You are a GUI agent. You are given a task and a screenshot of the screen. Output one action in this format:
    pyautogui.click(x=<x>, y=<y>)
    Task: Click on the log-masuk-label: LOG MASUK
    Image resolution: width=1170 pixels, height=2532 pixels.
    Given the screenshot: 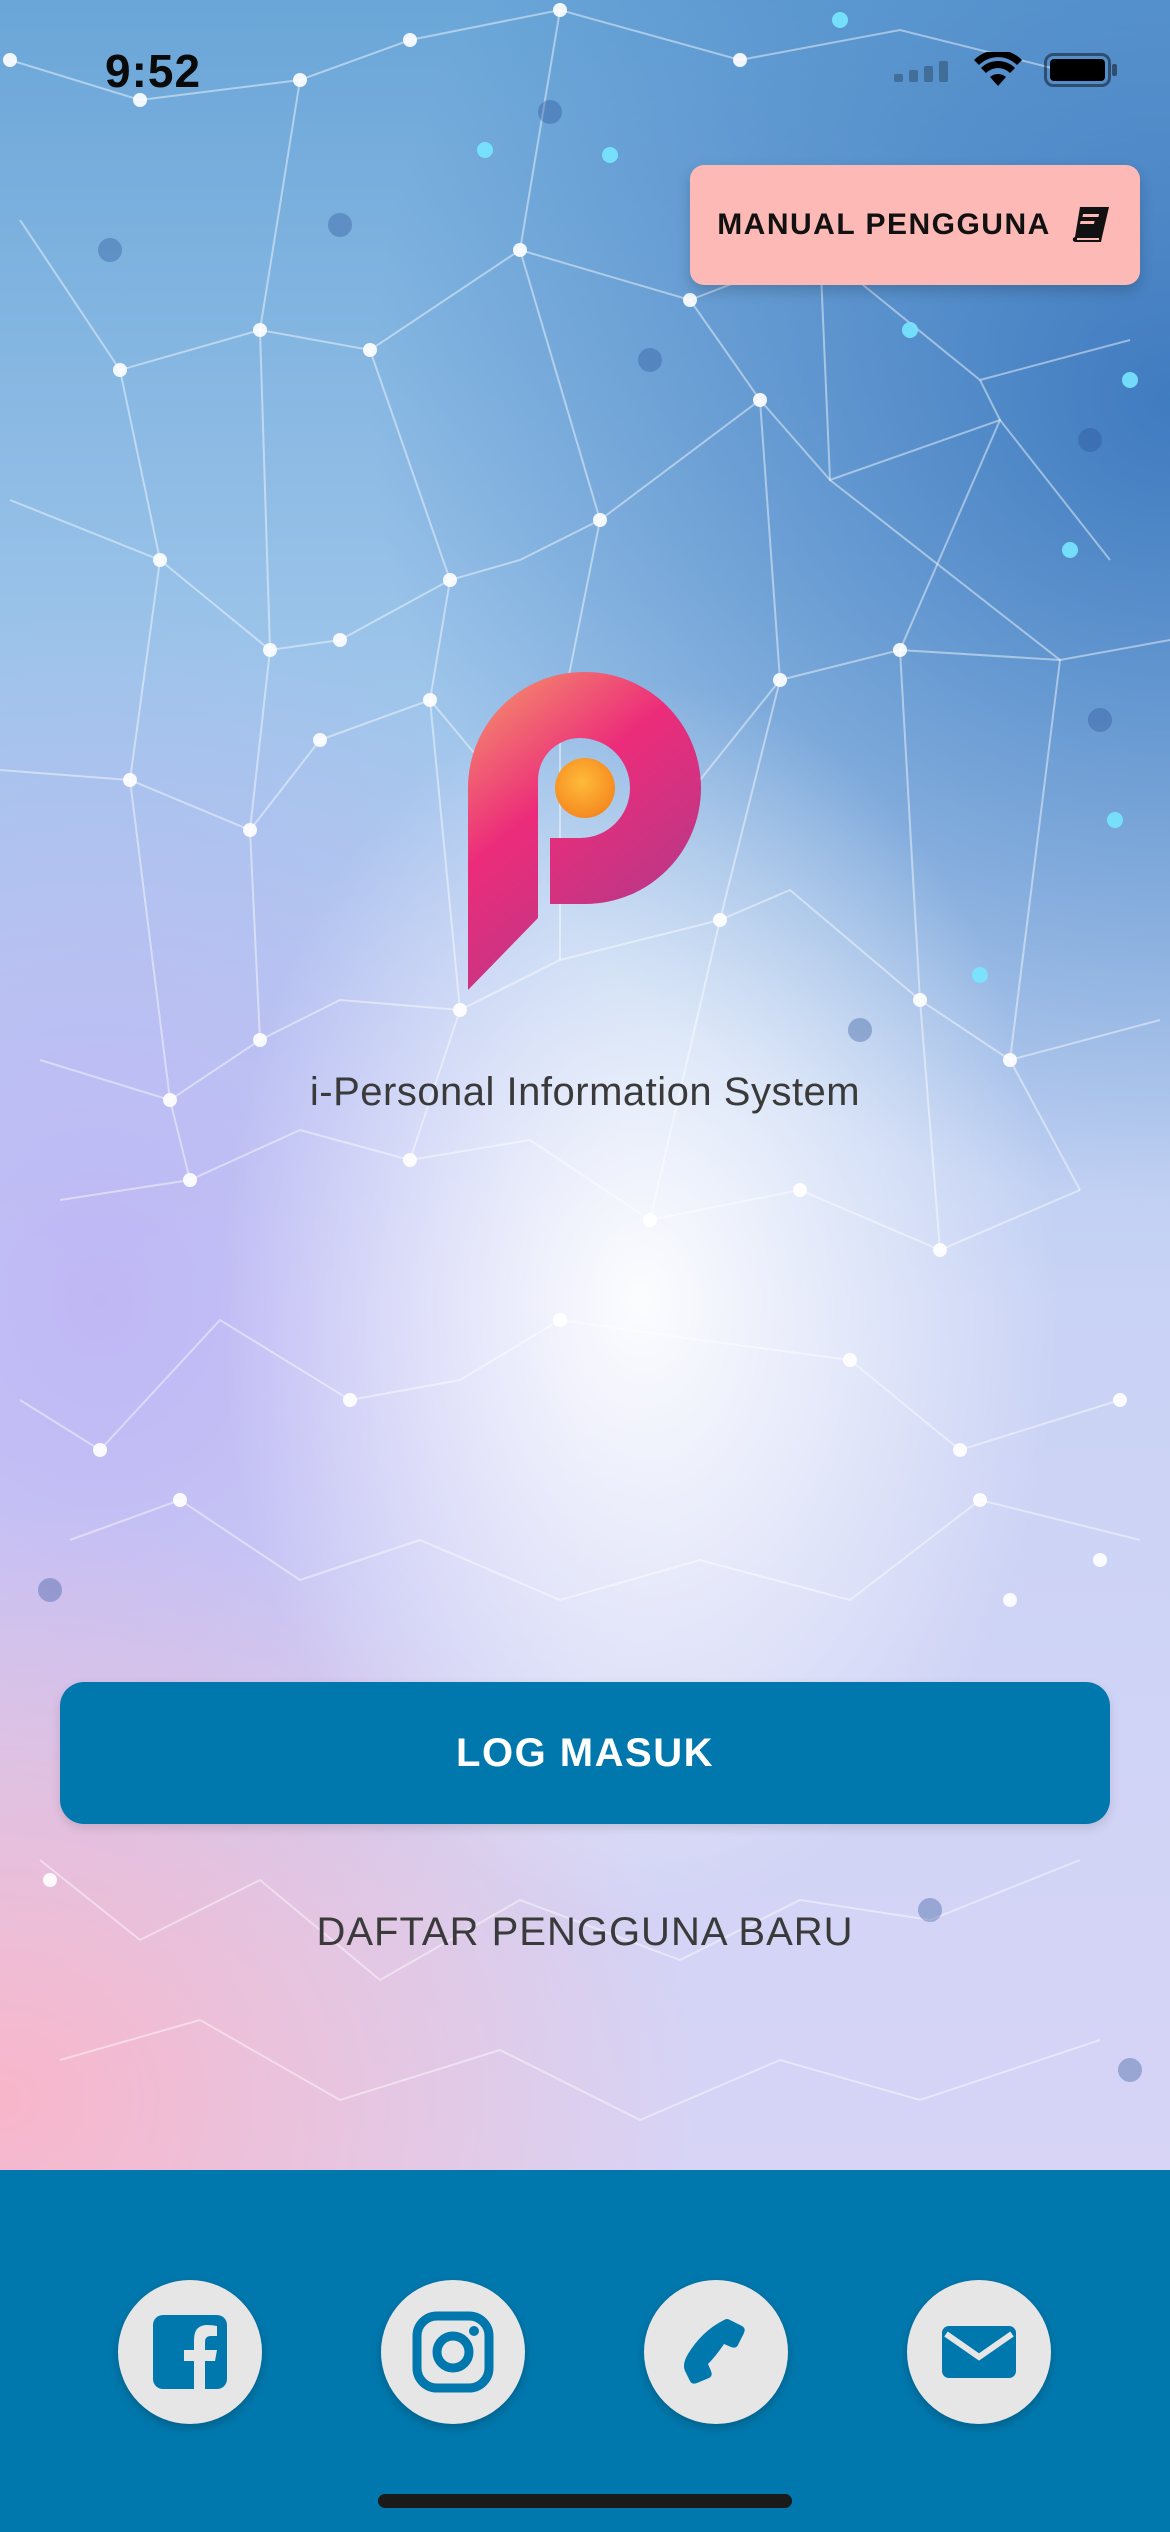 What is the action you would take?
    pyautogui.click(x=585, y=1752)
    